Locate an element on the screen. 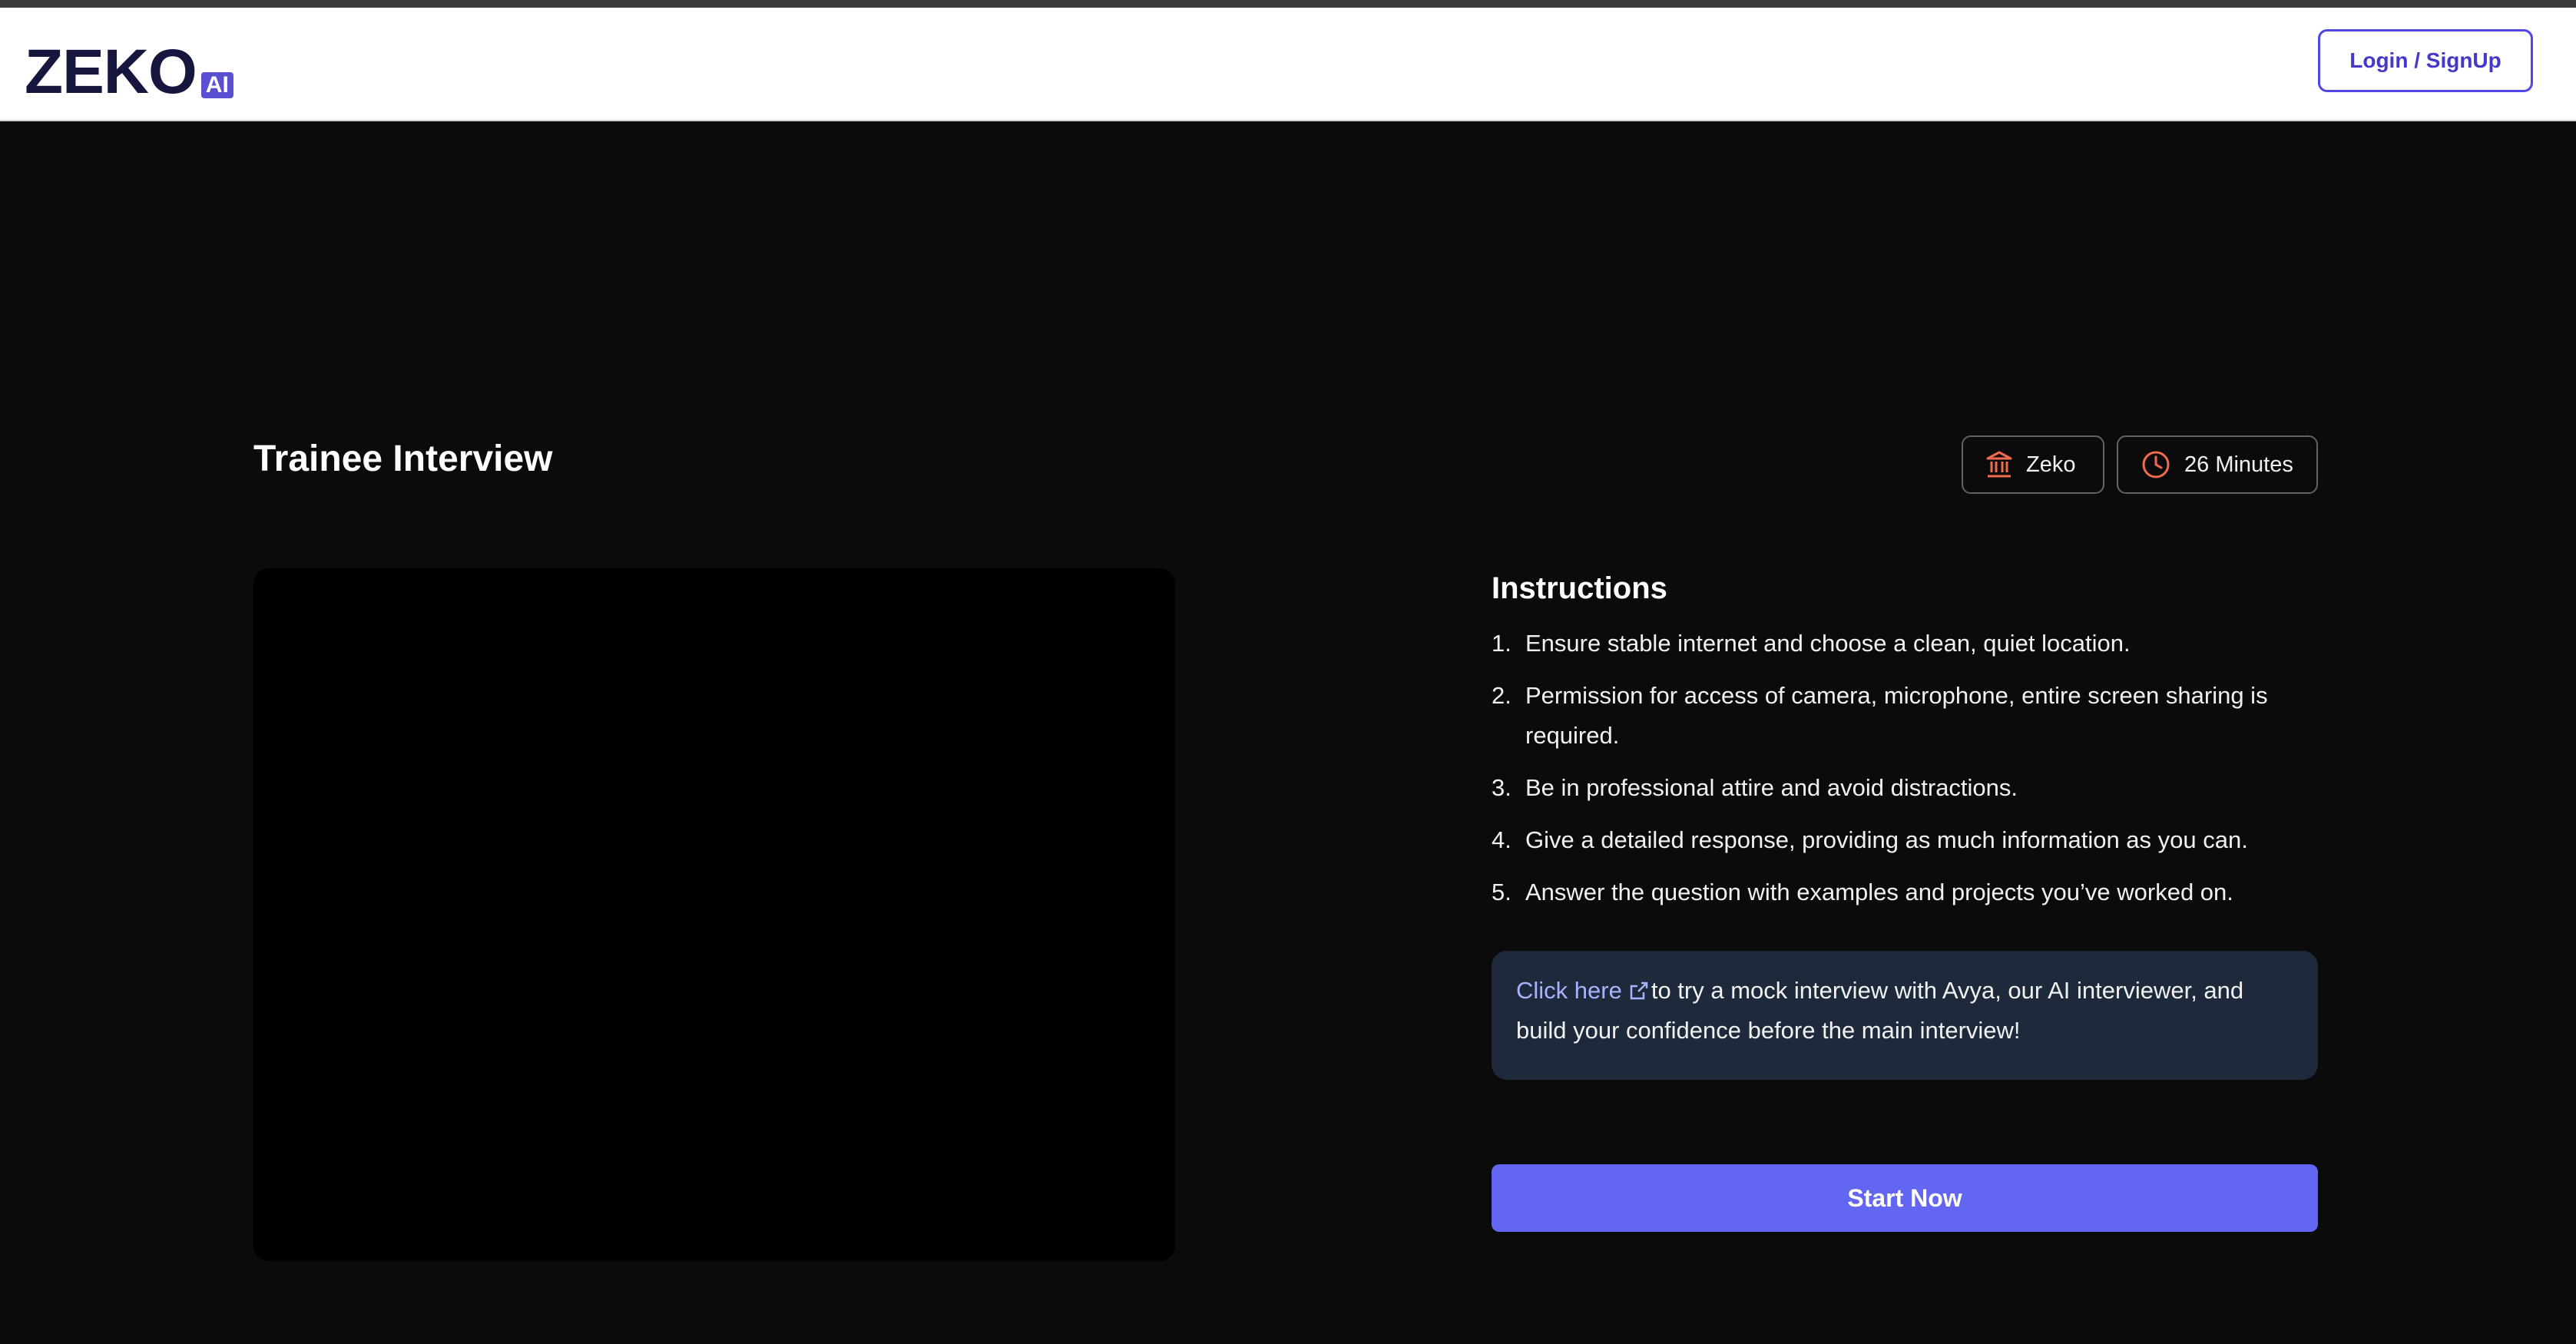  instruction-number: 2. is located at coordinates (1502, 695).